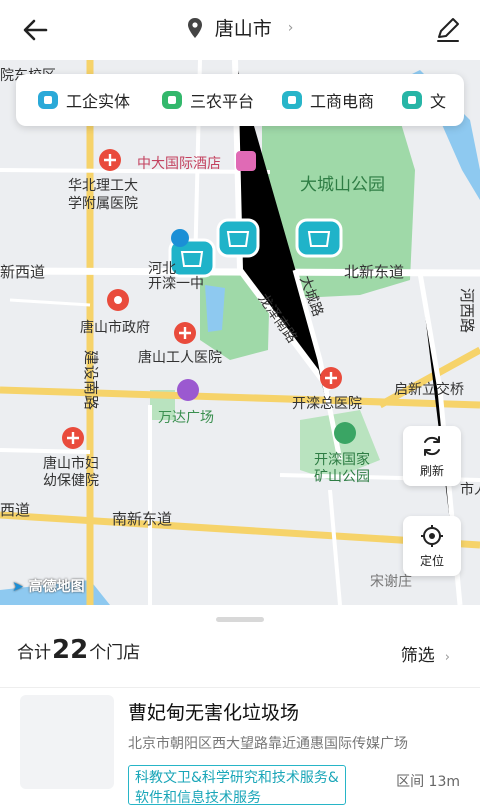 This screenshot has height=805, width=480. What do you see at coordinates (391, 581) in the screenshot?
I see `map-label-songxie: 宋谢庄` at bounding box center [391, 581].